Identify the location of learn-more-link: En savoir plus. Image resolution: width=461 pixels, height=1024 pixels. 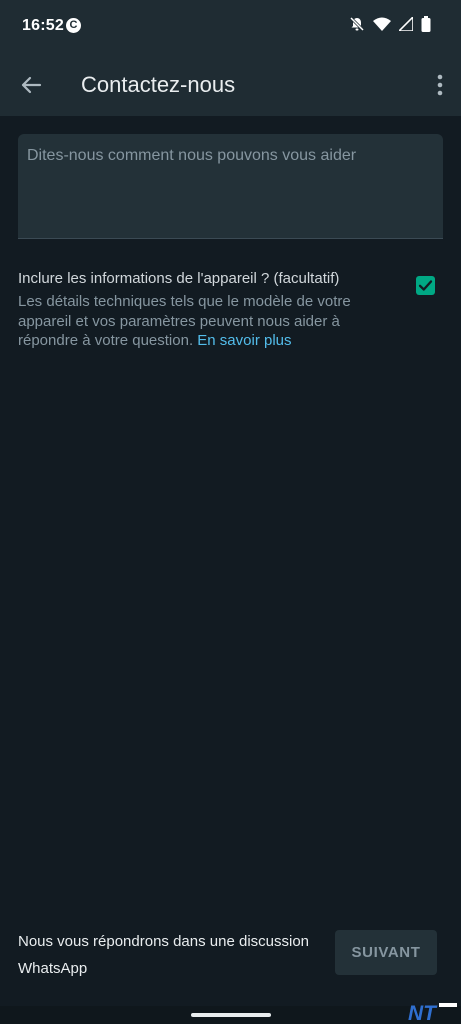
(244, 340).